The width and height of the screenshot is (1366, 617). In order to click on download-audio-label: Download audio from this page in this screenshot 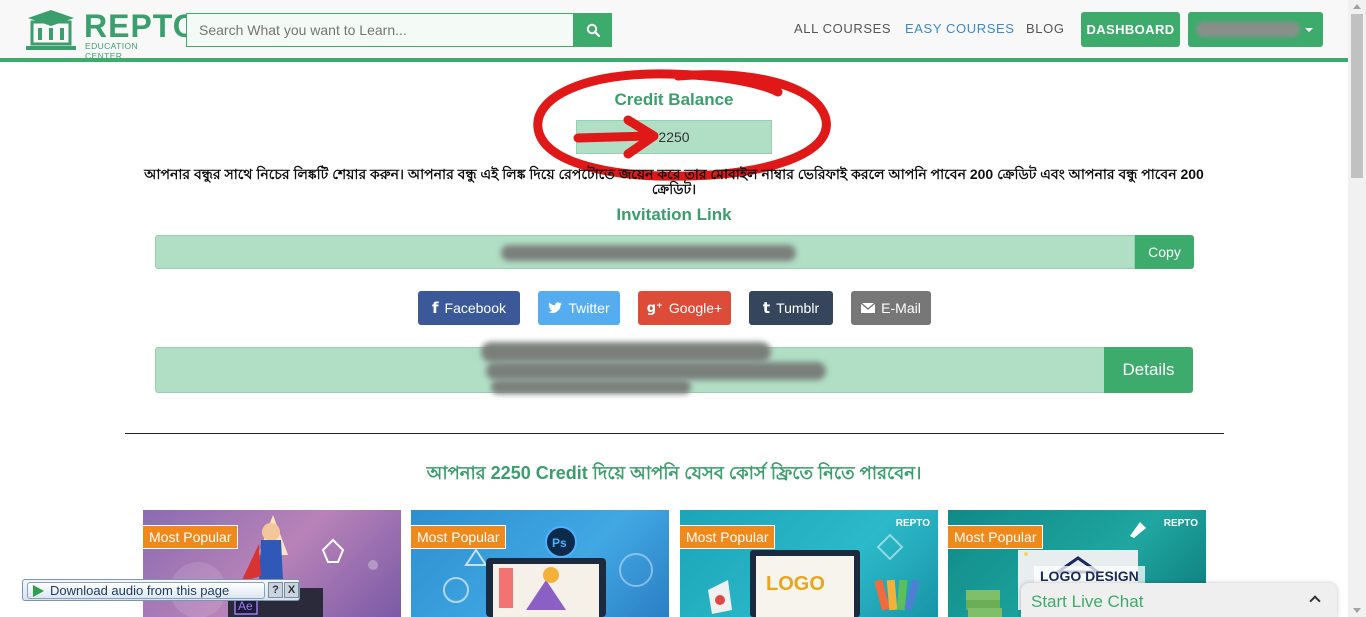, I will do `click(140, 590)`.